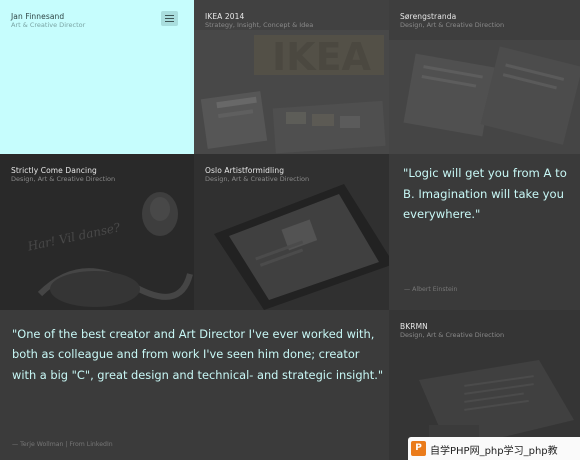  I want to click on author-name: Jan Finnesand, so click(38, 16).